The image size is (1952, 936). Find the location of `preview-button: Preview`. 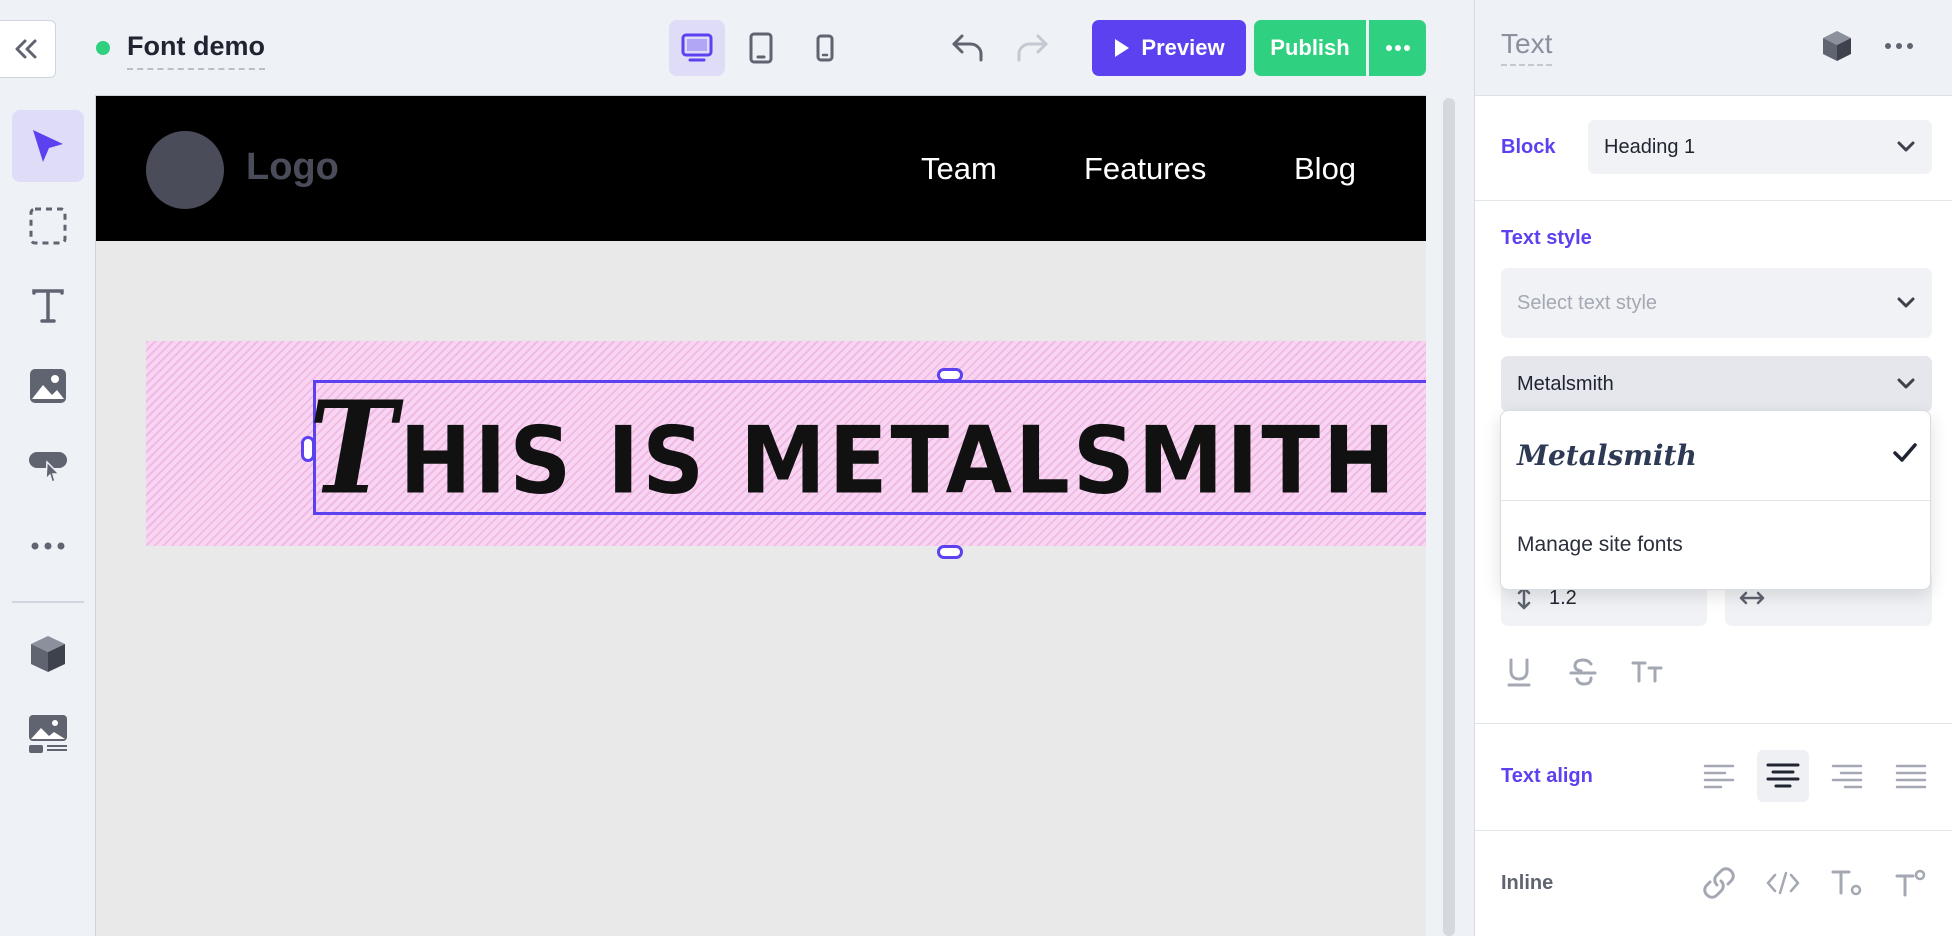

preview-button: Preview is located at coordinates (1169, 48).